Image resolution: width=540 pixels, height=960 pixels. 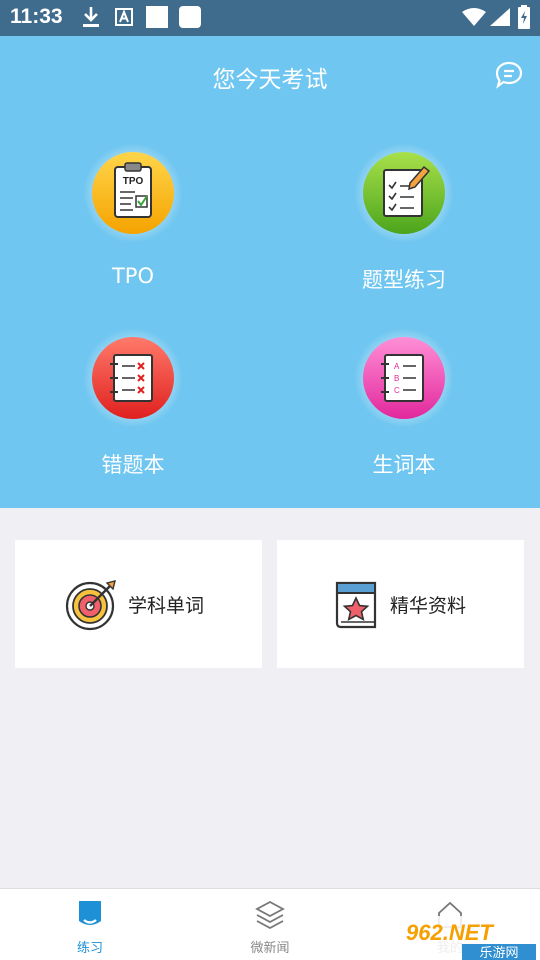 What do you see at coordinates (396, 378) in the screenshot?
I see `abc-icon-letter-b: B` at bounding box center [396, 378].